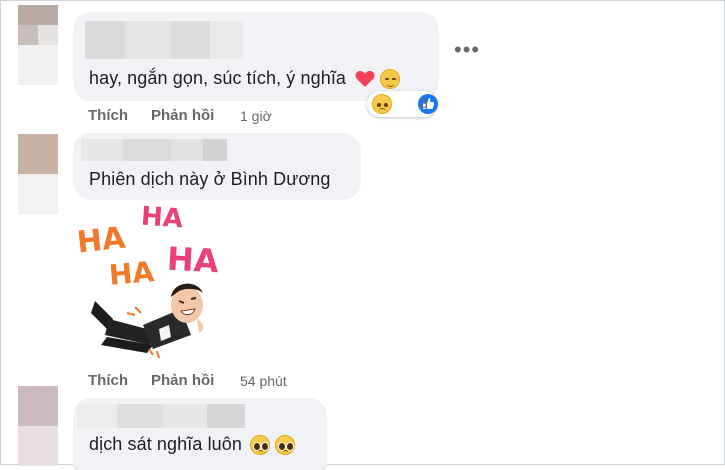 The width and height of the screenshot is (725, 470). What do you see at coordinates (256, 116) in the screenshot?
I see `comment-timestamp: 1 giờ` at bounding box center [256, 116].